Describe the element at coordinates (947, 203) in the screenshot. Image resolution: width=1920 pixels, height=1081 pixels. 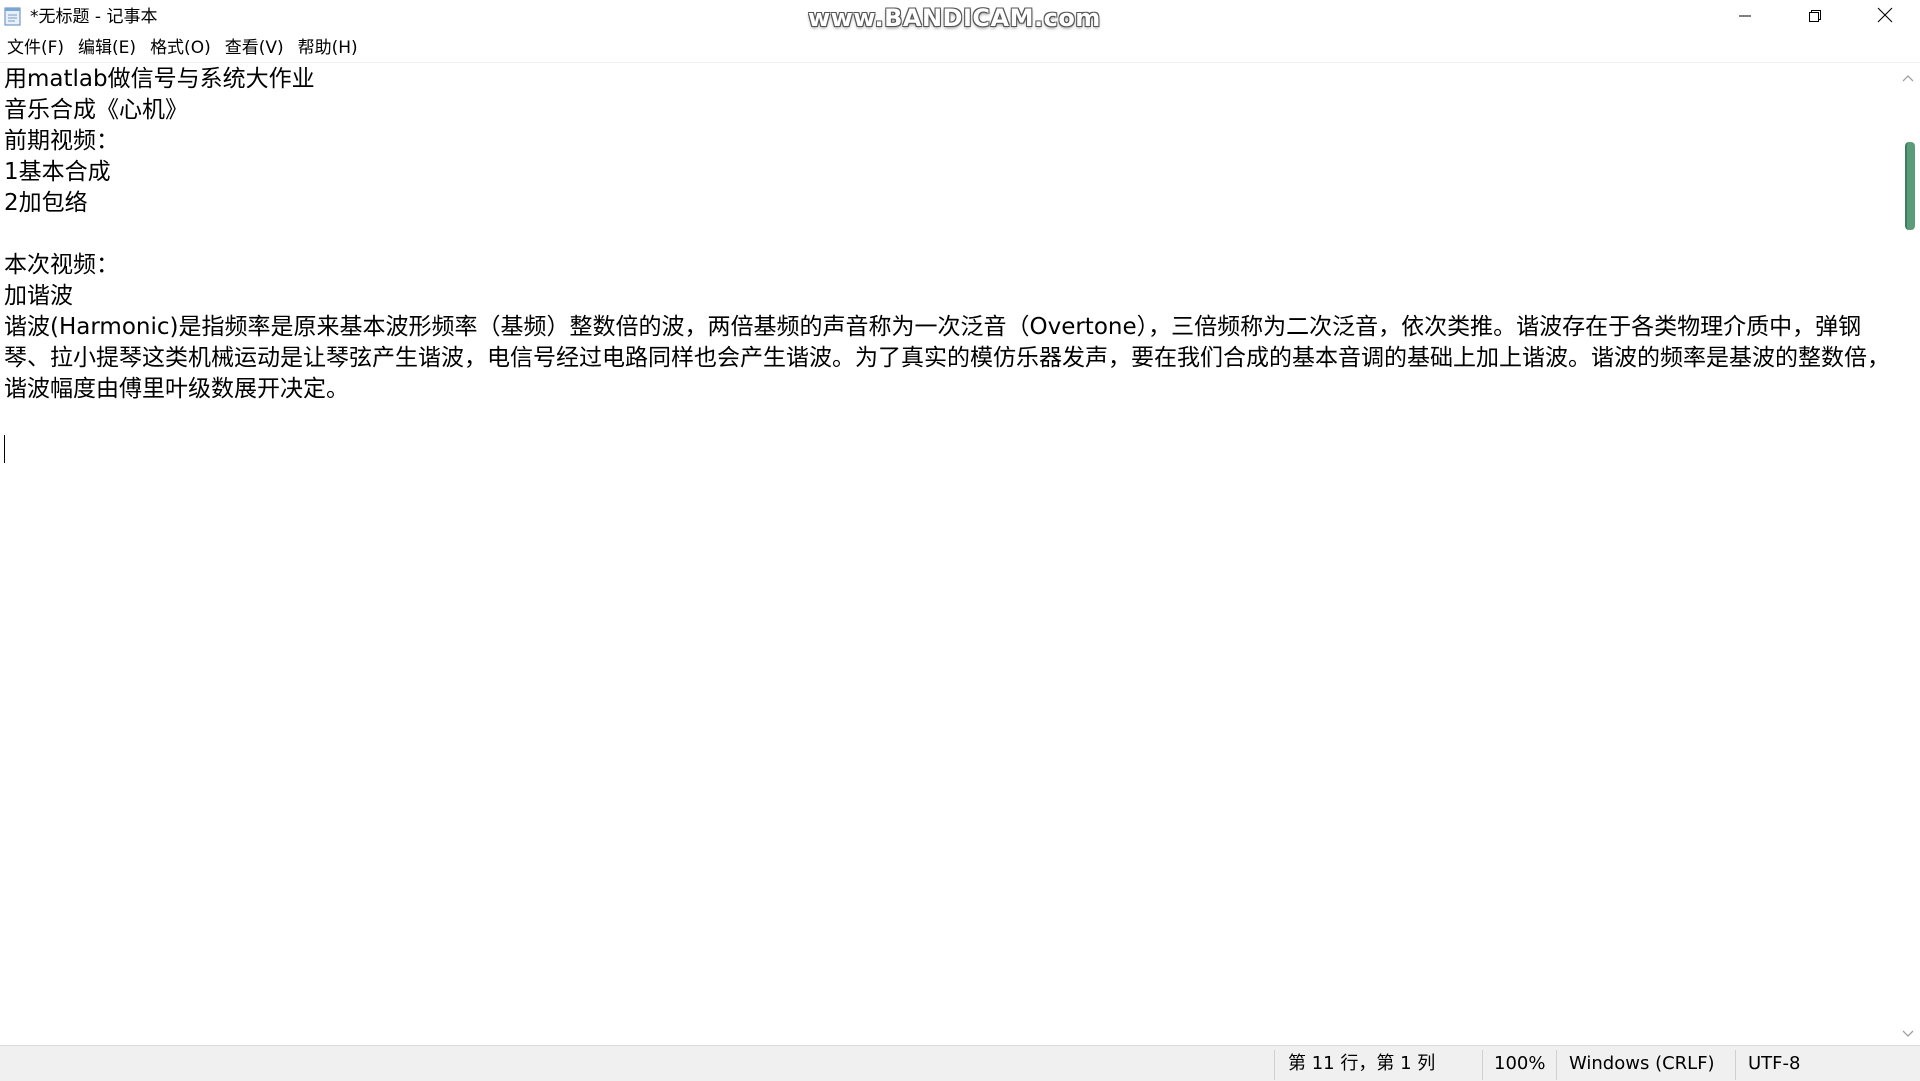
I see `editor-line: 2加包络` at that location.